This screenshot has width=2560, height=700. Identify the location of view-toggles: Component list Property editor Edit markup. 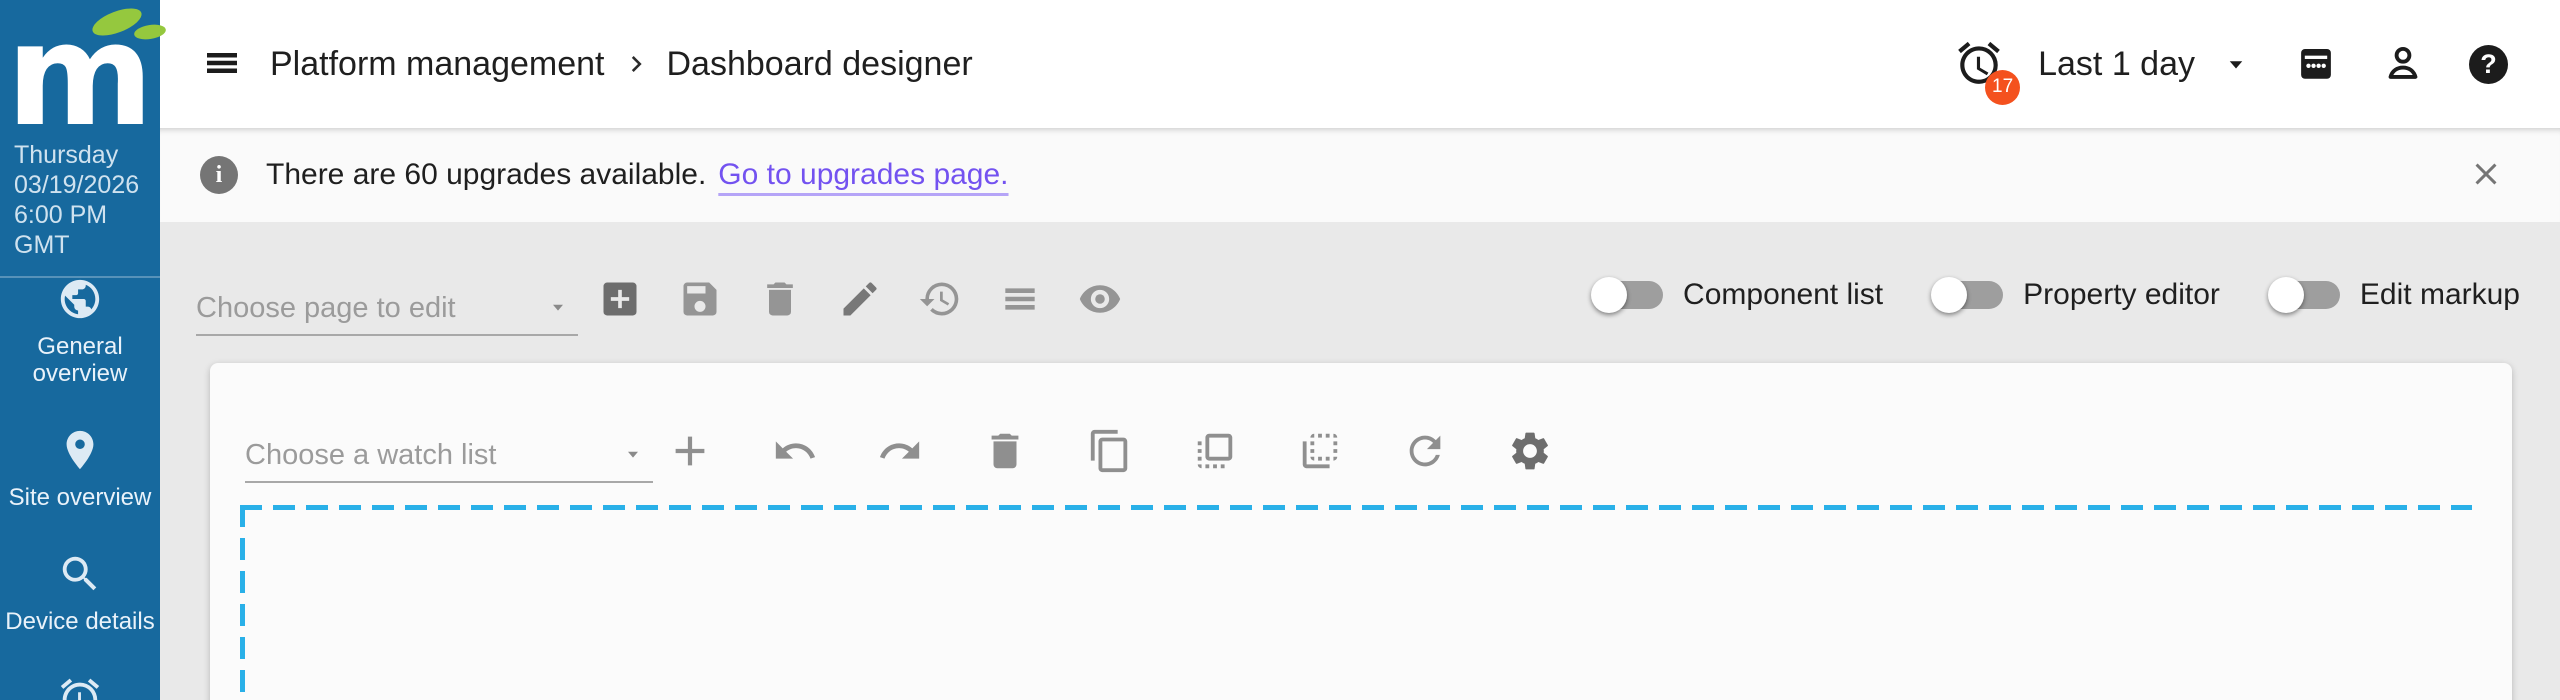
(2055, 295).